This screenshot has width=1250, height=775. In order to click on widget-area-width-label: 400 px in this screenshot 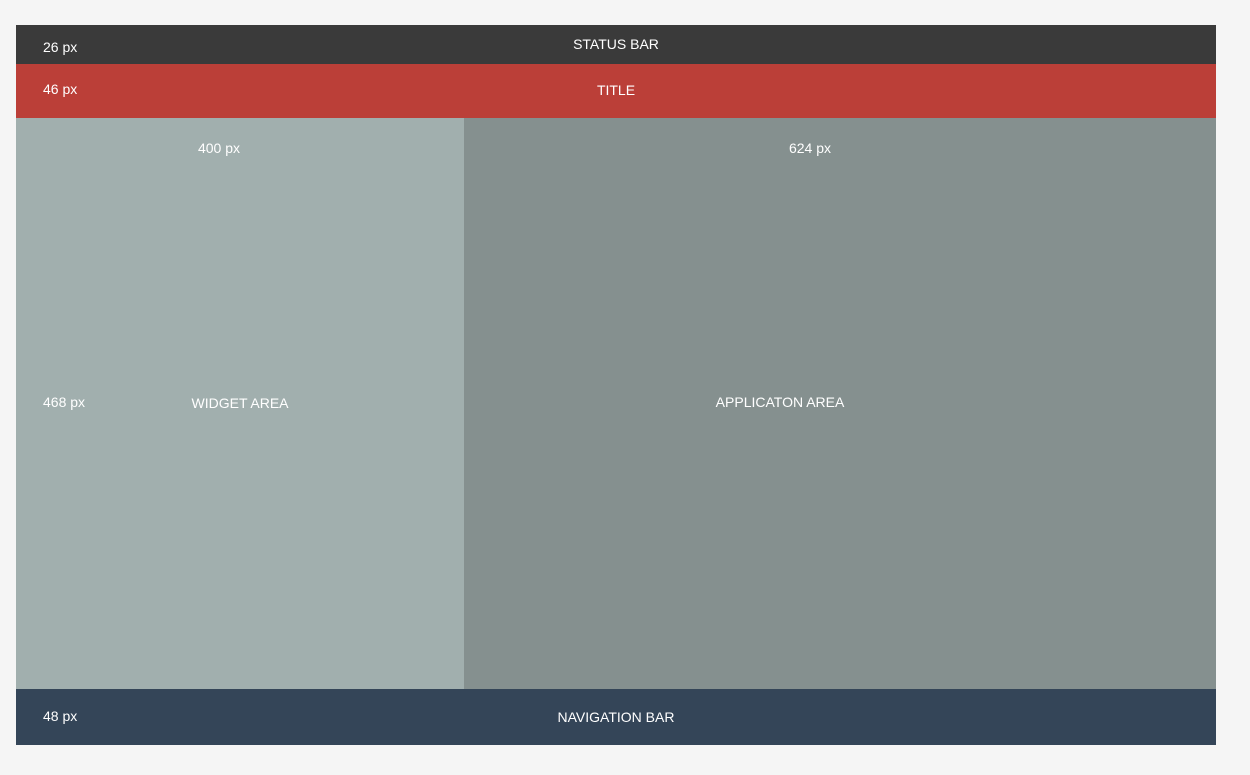, I will do `click(219, 148)`.